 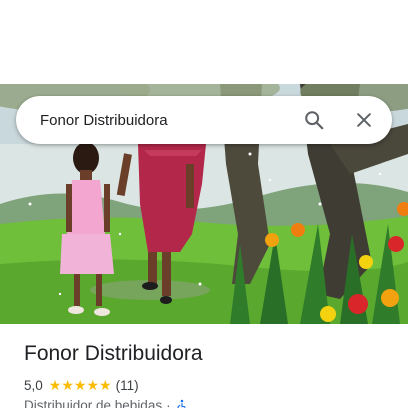 I want to click on close-icon, so click(x=364, y=120).